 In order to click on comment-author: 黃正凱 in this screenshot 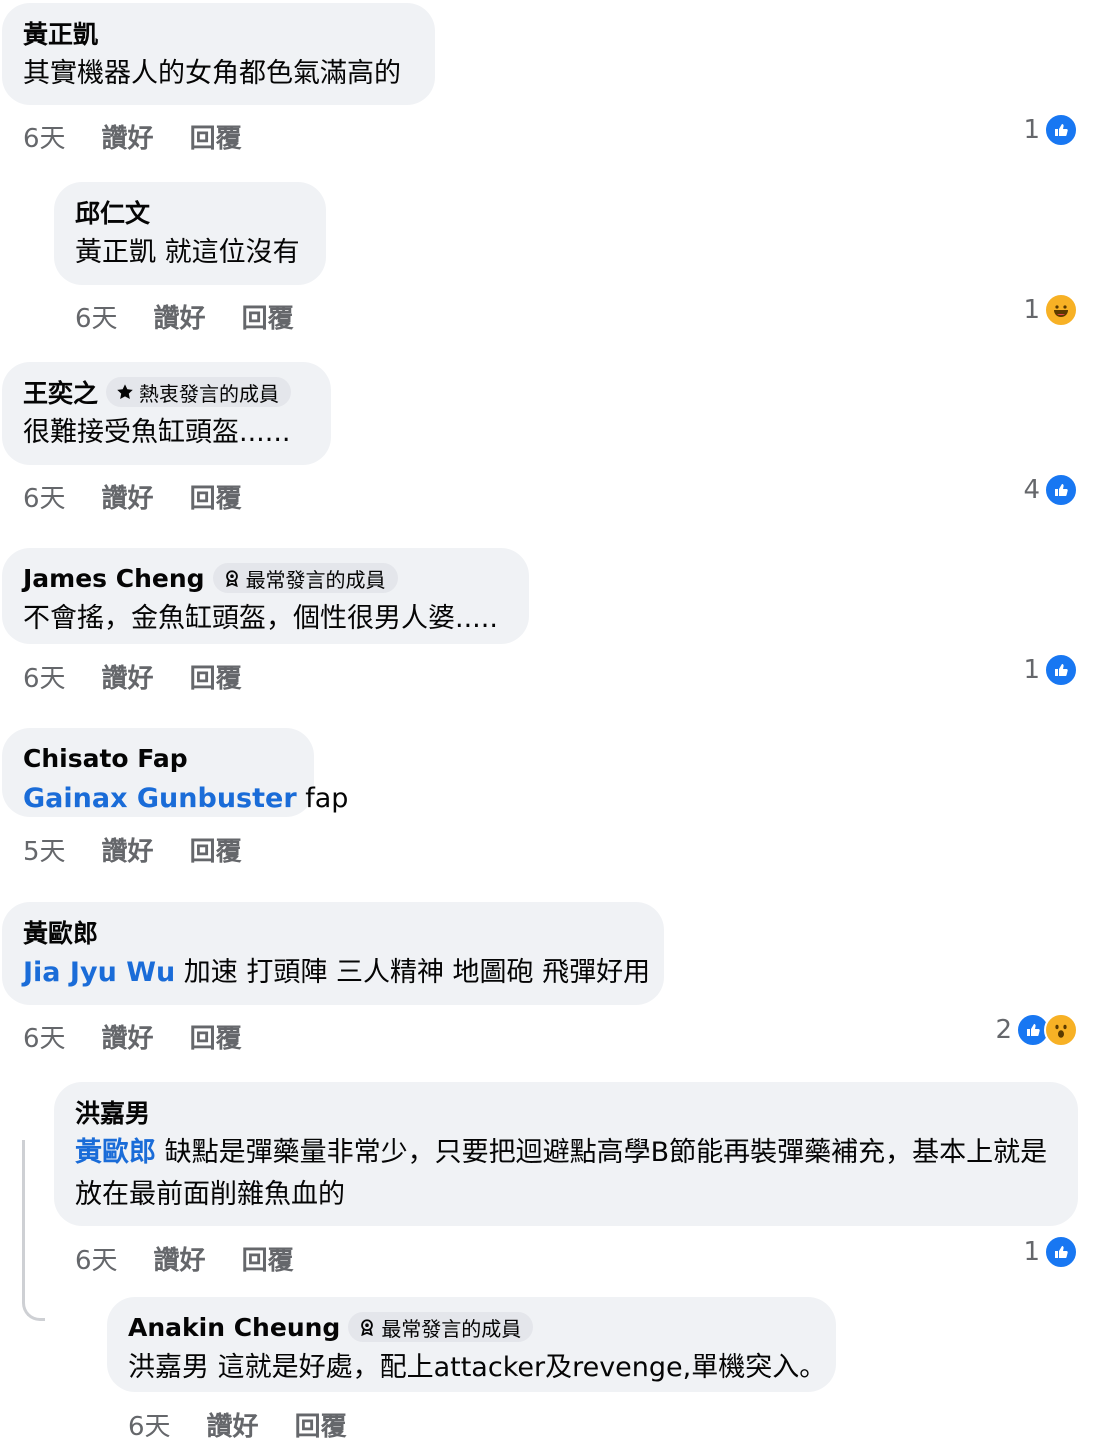, I will do `click(60, 33)`.